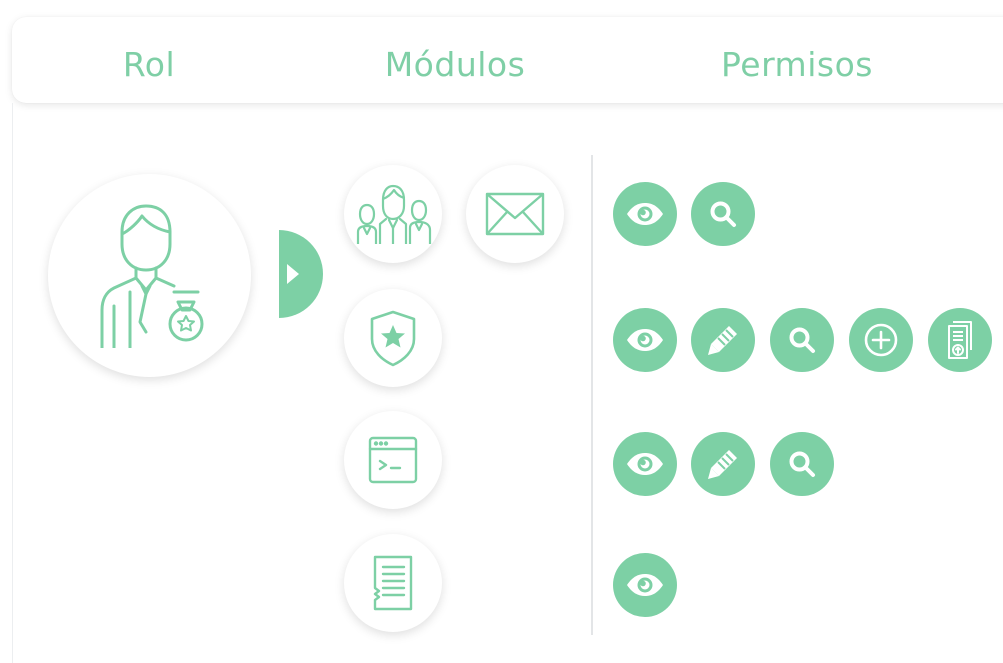 The height and width of the screenshot is (663, 1003). What do you see at coordinates (293, 274) in the screenshot?
I see `chevron-right-icon` at bounding box center [293, 274].